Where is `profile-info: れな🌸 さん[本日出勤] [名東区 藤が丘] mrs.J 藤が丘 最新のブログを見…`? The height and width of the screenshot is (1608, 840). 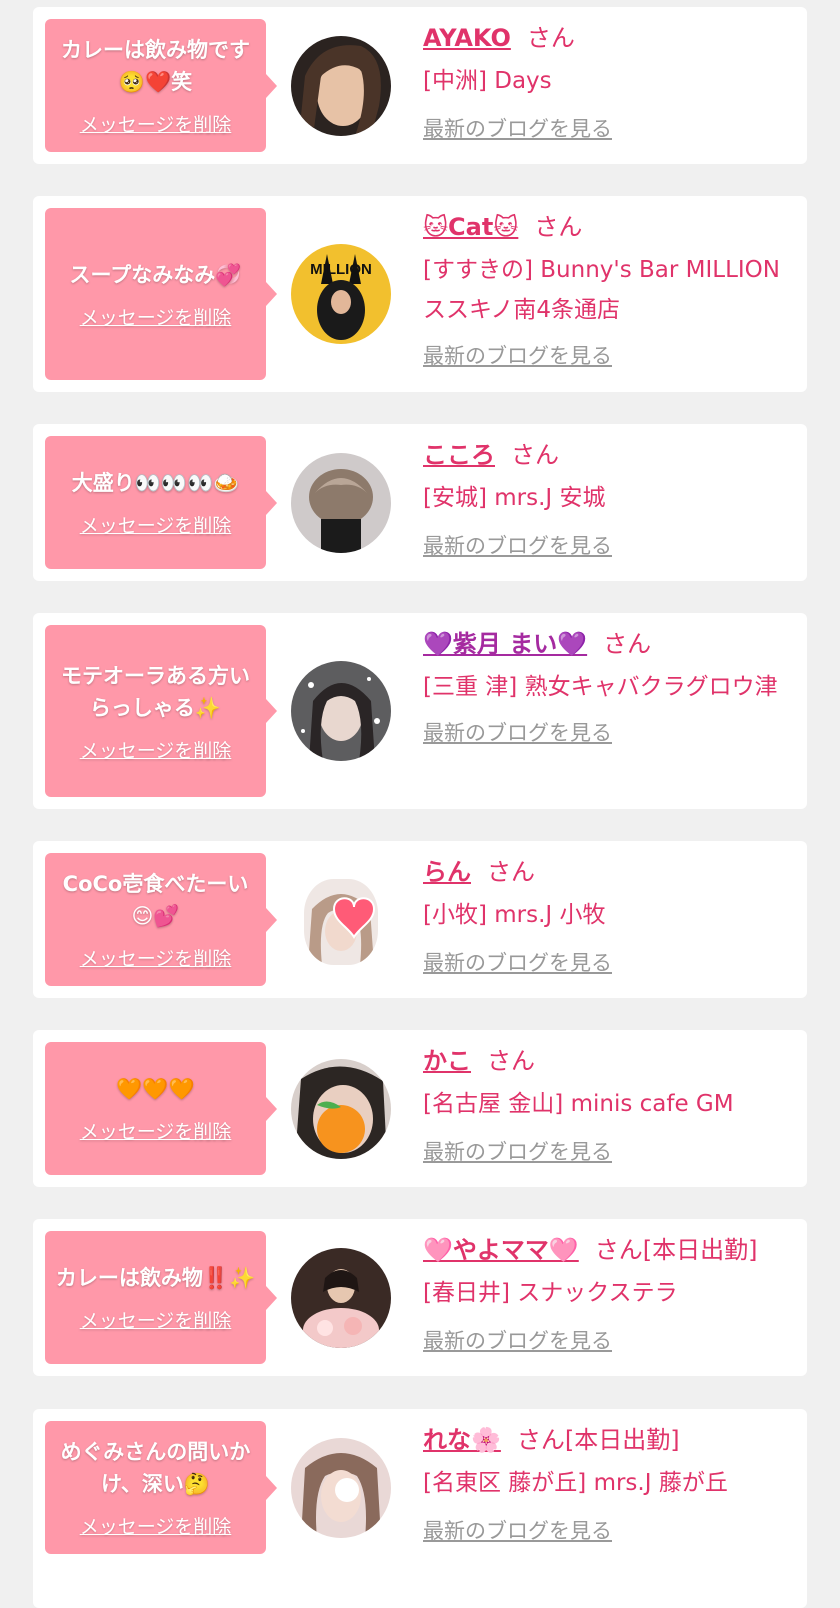
profile-info: れな🌸 さん[本日出勤] [名東区 藤が丘] mrs.J 藤が丘 最新のブログを見… is located at coordinates (610, 1484).